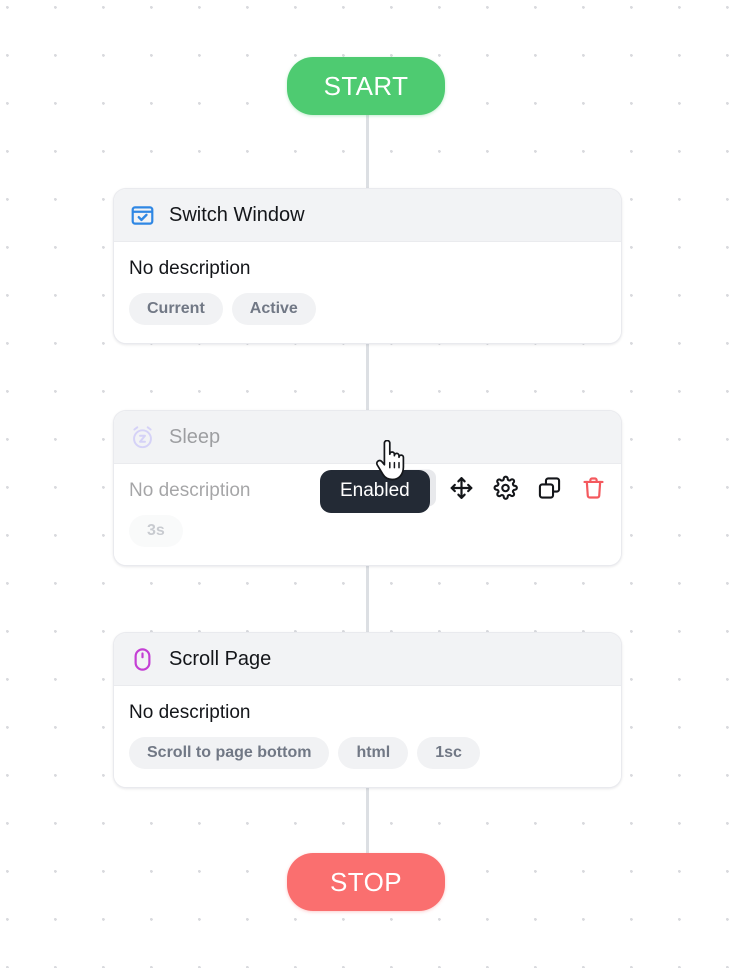 This screenshot has height=968, width=732. I want to click on block-header: Sleep, so click(367, 437).